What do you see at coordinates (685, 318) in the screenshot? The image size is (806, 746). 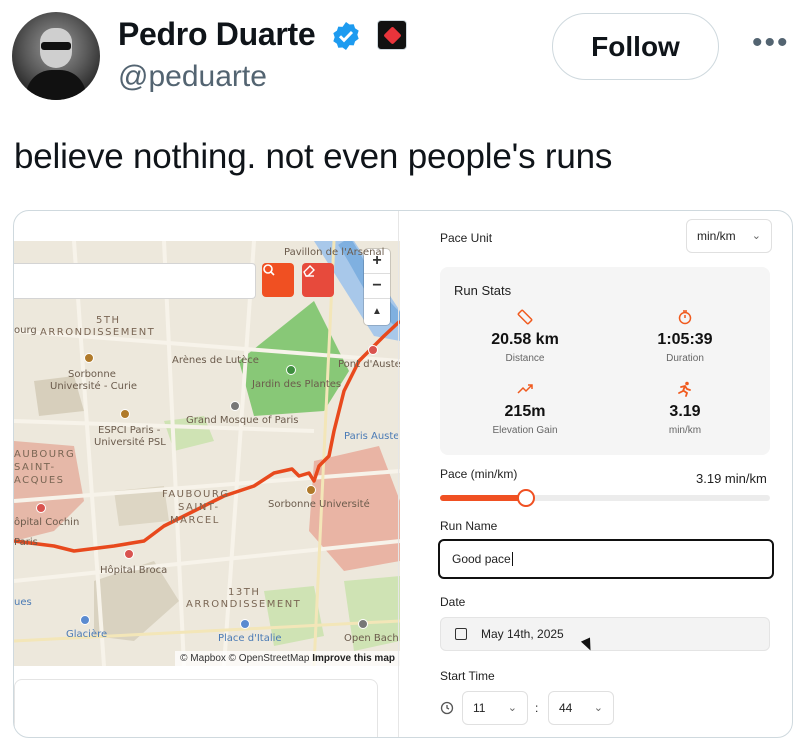 I see `stopwatch-icon` at bounding box center [685, 318].